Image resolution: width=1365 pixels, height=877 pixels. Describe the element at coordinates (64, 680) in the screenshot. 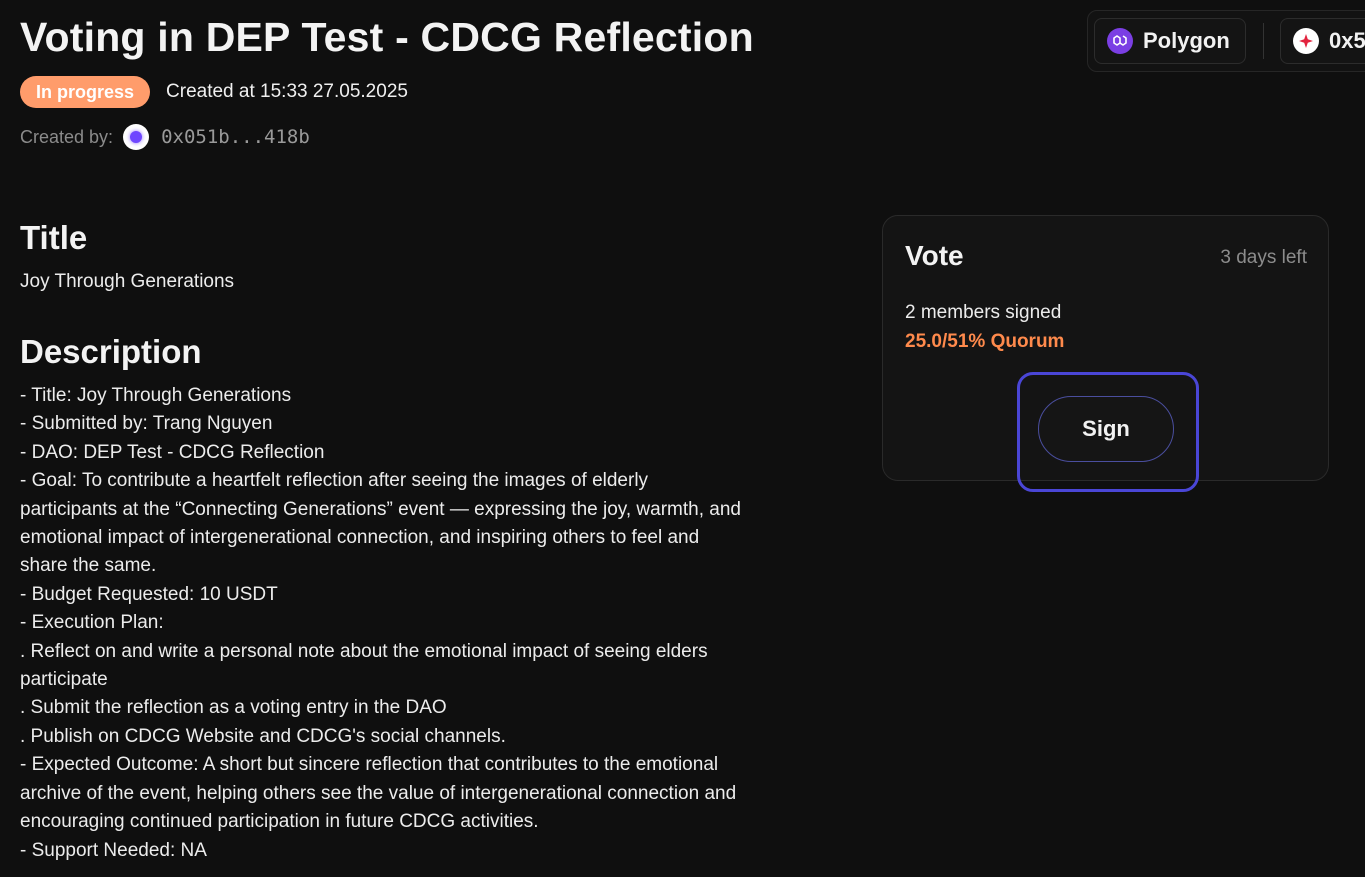

I see `description-line: participate` at that location.